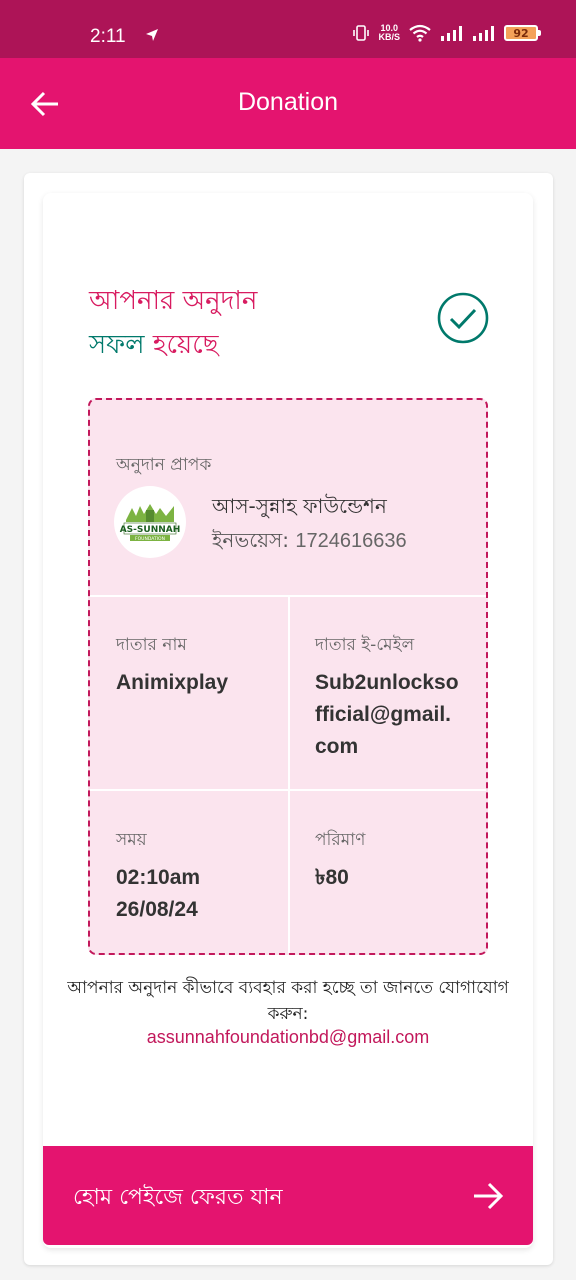  I want to click on contact-email-link: assunnahfoundationbd@gmail.com, so click(288, 1037).